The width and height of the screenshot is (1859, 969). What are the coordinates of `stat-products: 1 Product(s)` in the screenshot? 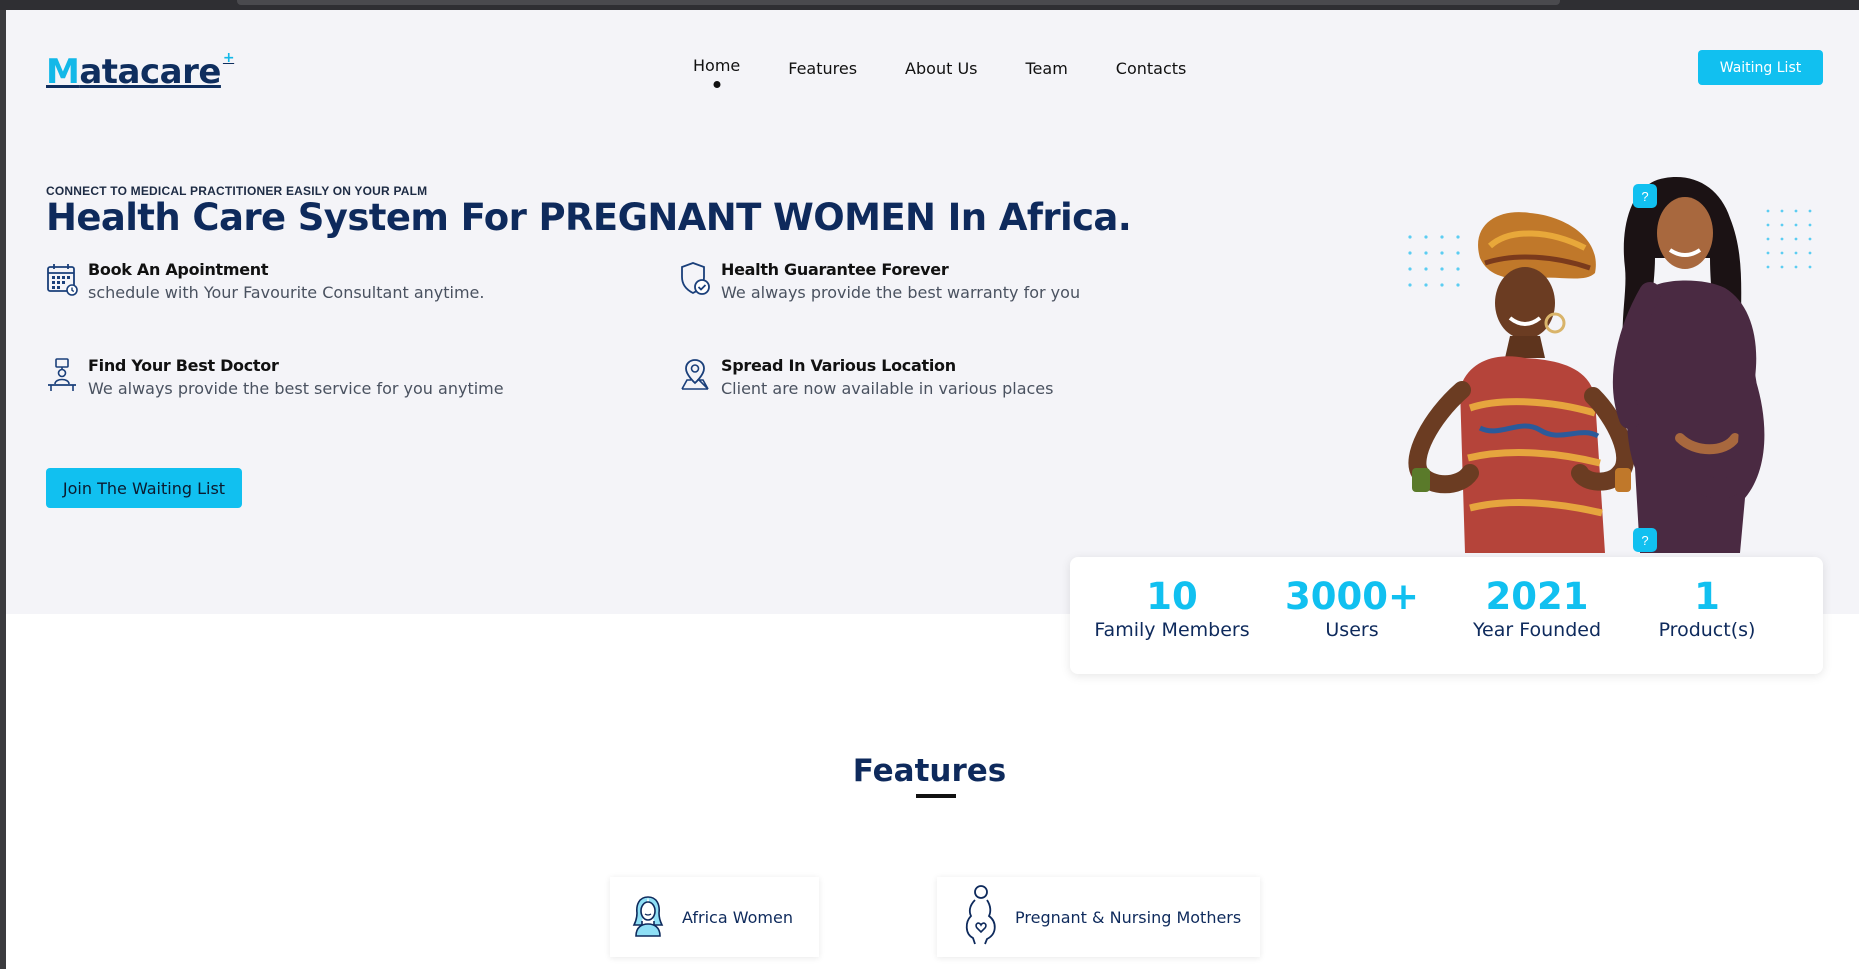 It's located at (1707, 608).